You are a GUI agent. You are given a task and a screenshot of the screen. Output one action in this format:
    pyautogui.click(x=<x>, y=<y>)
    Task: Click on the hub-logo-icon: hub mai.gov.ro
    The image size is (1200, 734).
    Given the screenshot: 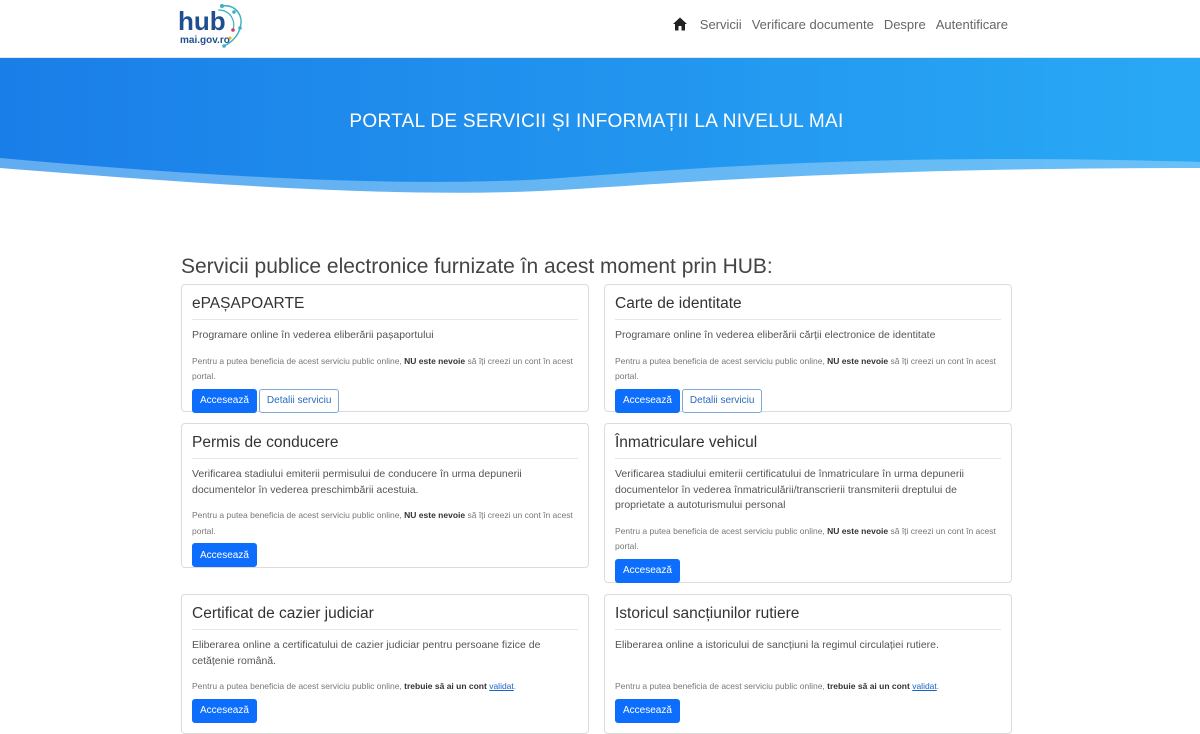 What is the action you would take?
    pyautogui.click(x=210, y=26)
    